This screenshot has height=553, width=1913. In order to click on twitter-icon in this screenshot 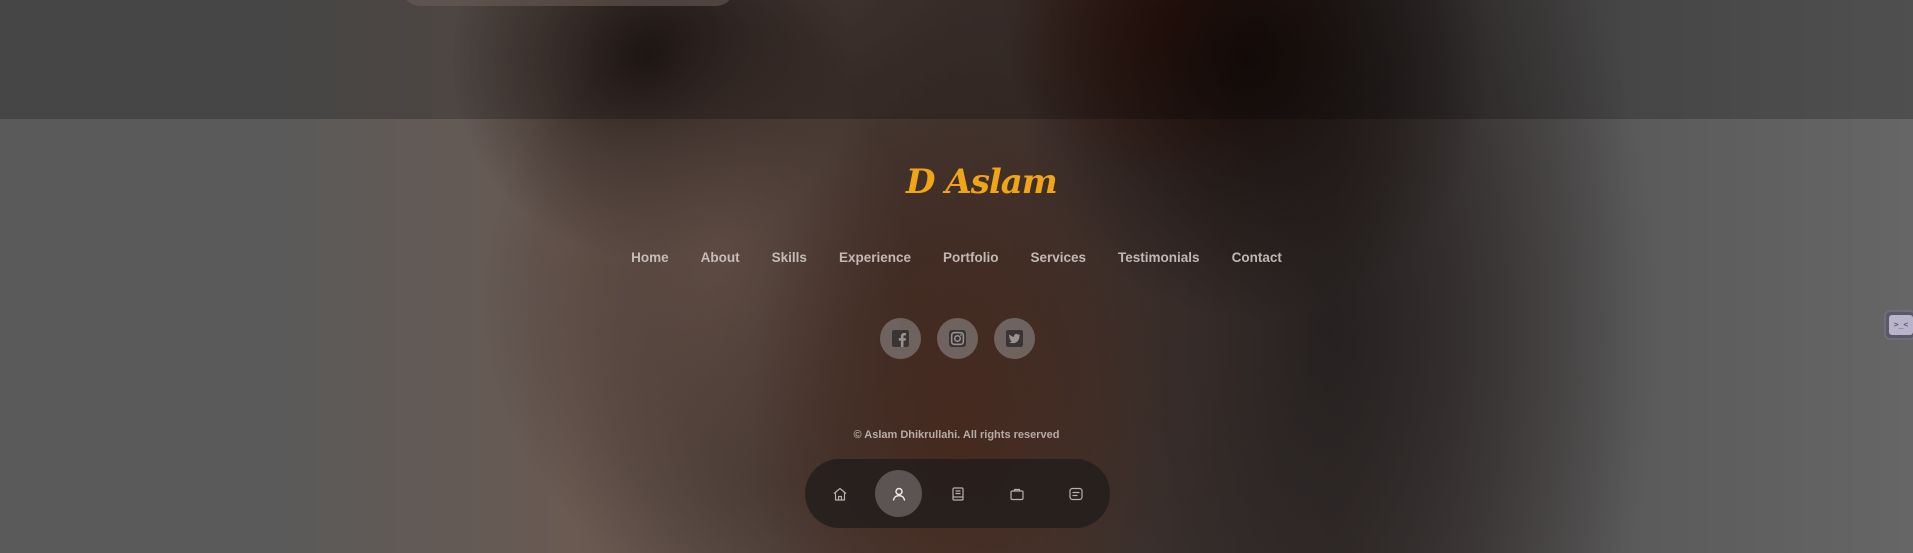, I will do `click(1014, 338)`.